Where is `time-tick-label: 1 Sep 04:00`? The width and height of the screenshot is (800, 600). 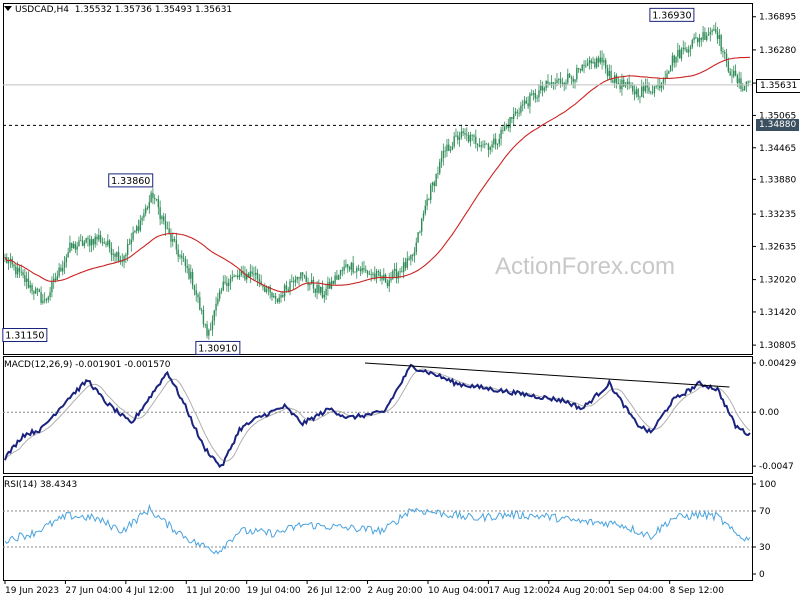
time-tick-label: 1 Sep 04:00 is located at coordinates (636, 591).